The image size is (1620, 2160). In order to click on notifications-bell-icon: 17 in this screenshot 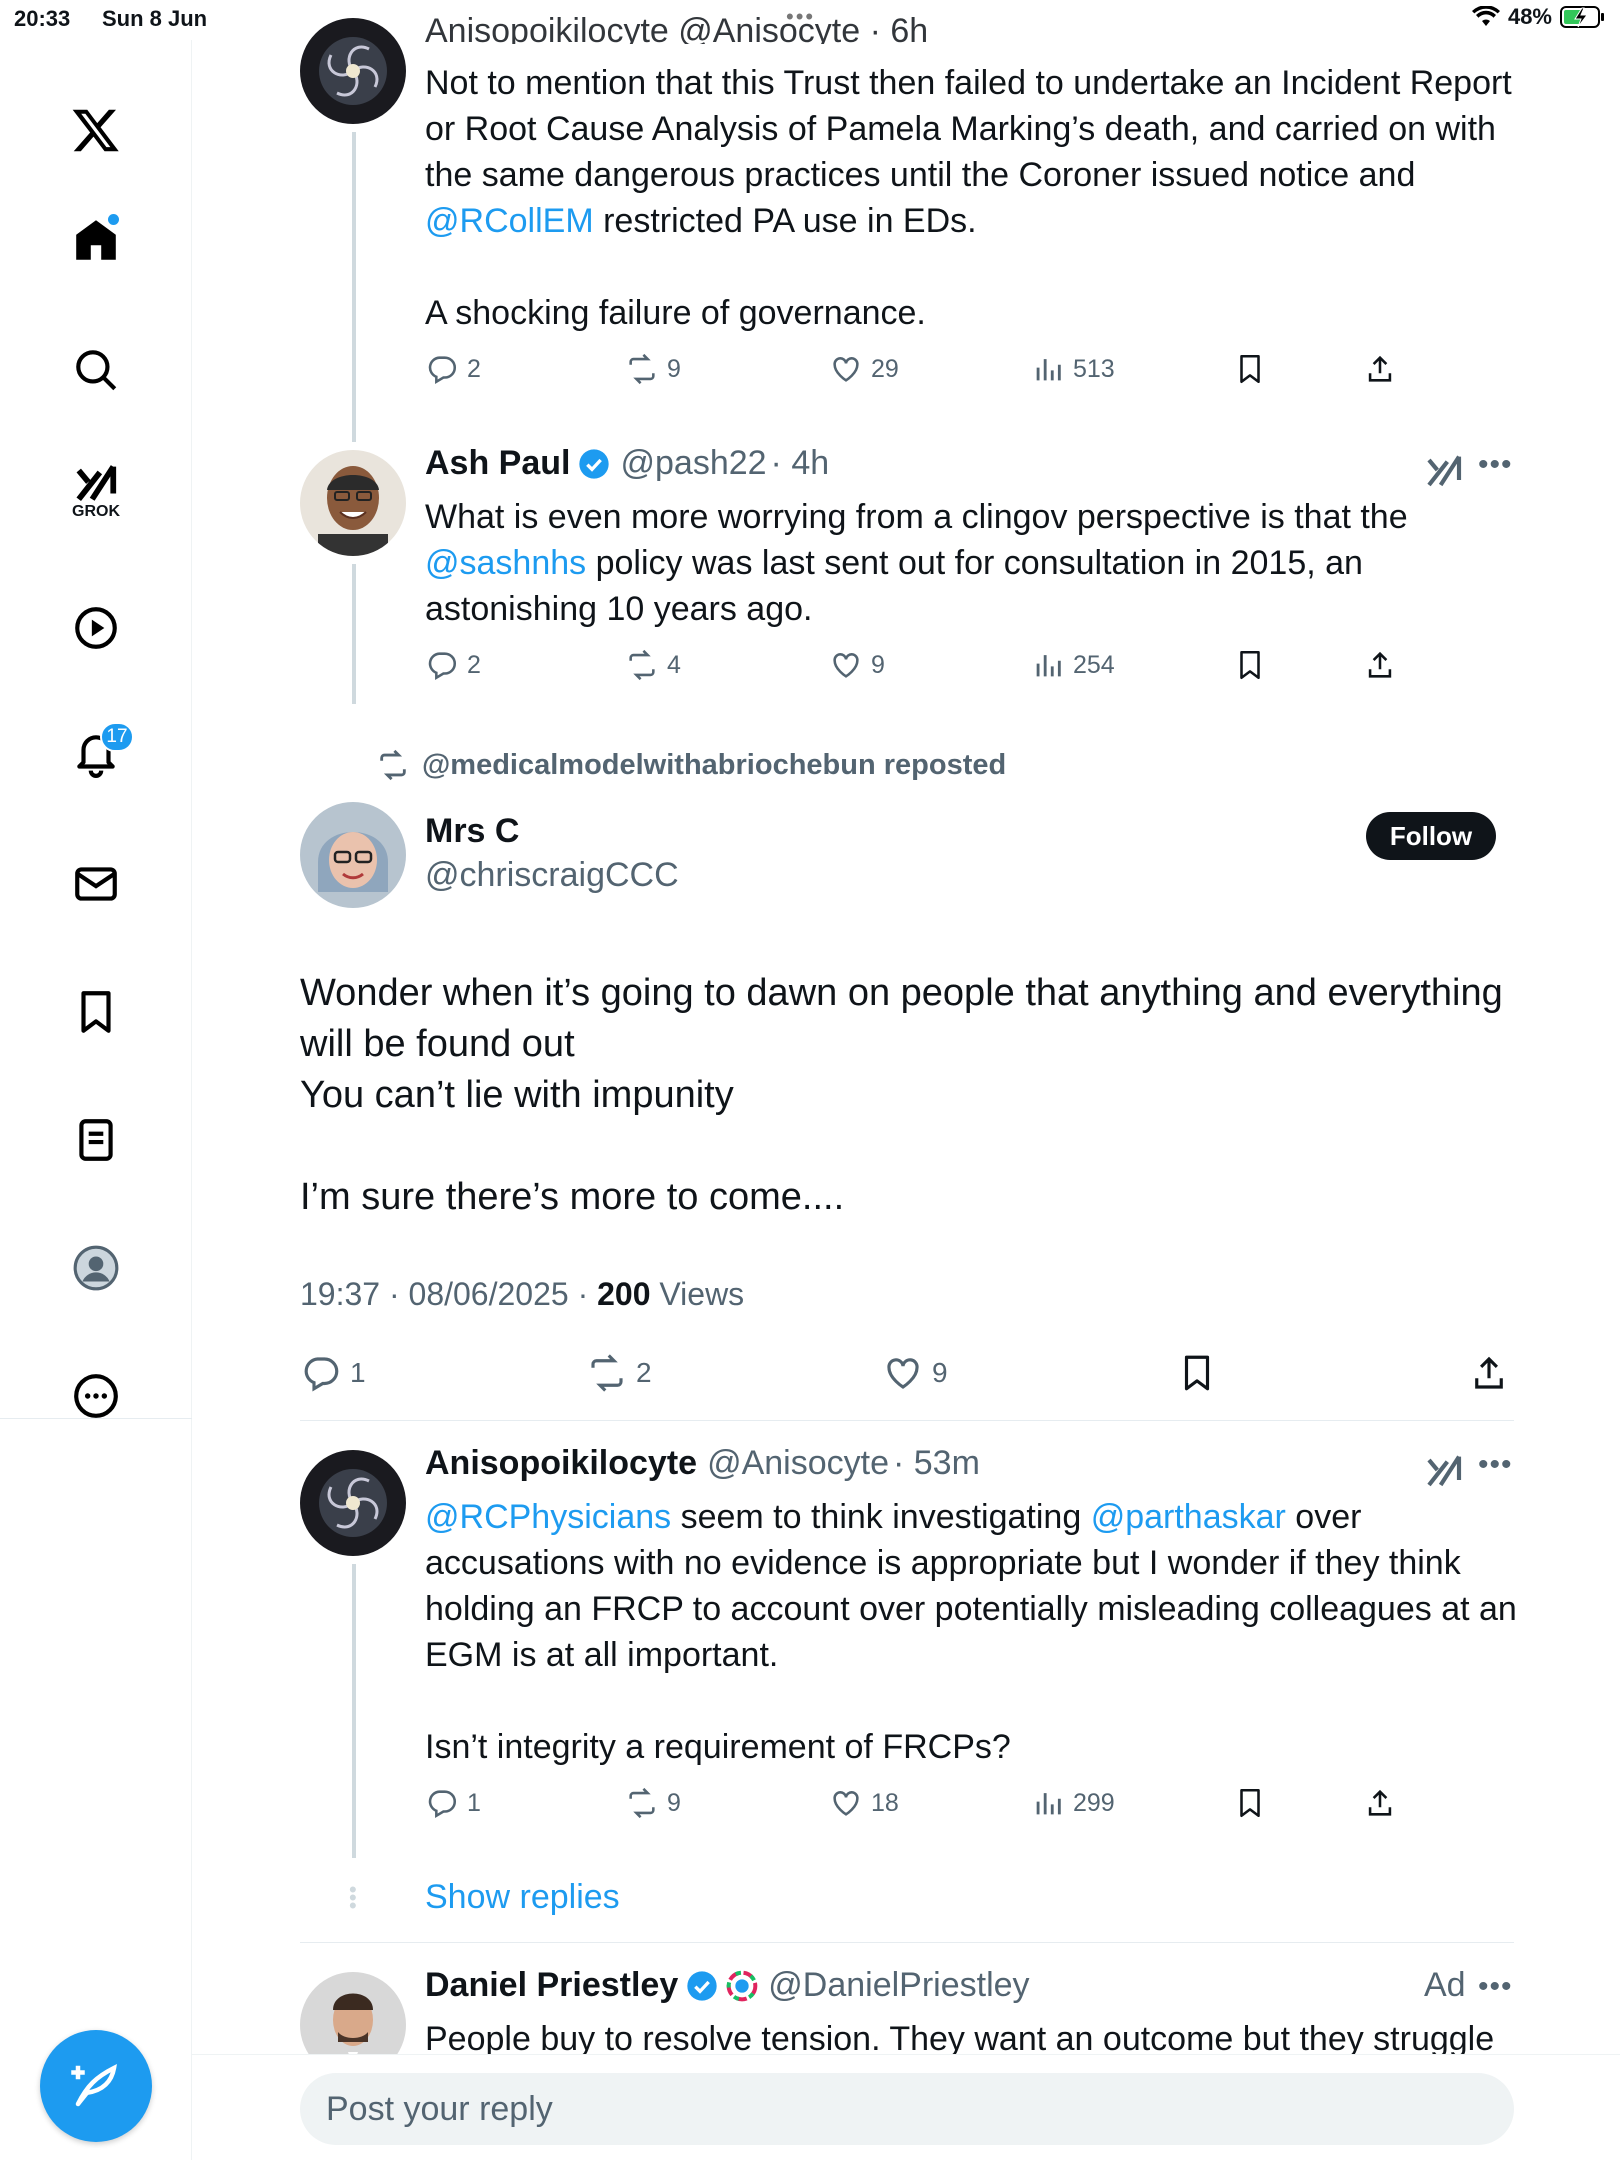, I will do `click(96, 754)`.